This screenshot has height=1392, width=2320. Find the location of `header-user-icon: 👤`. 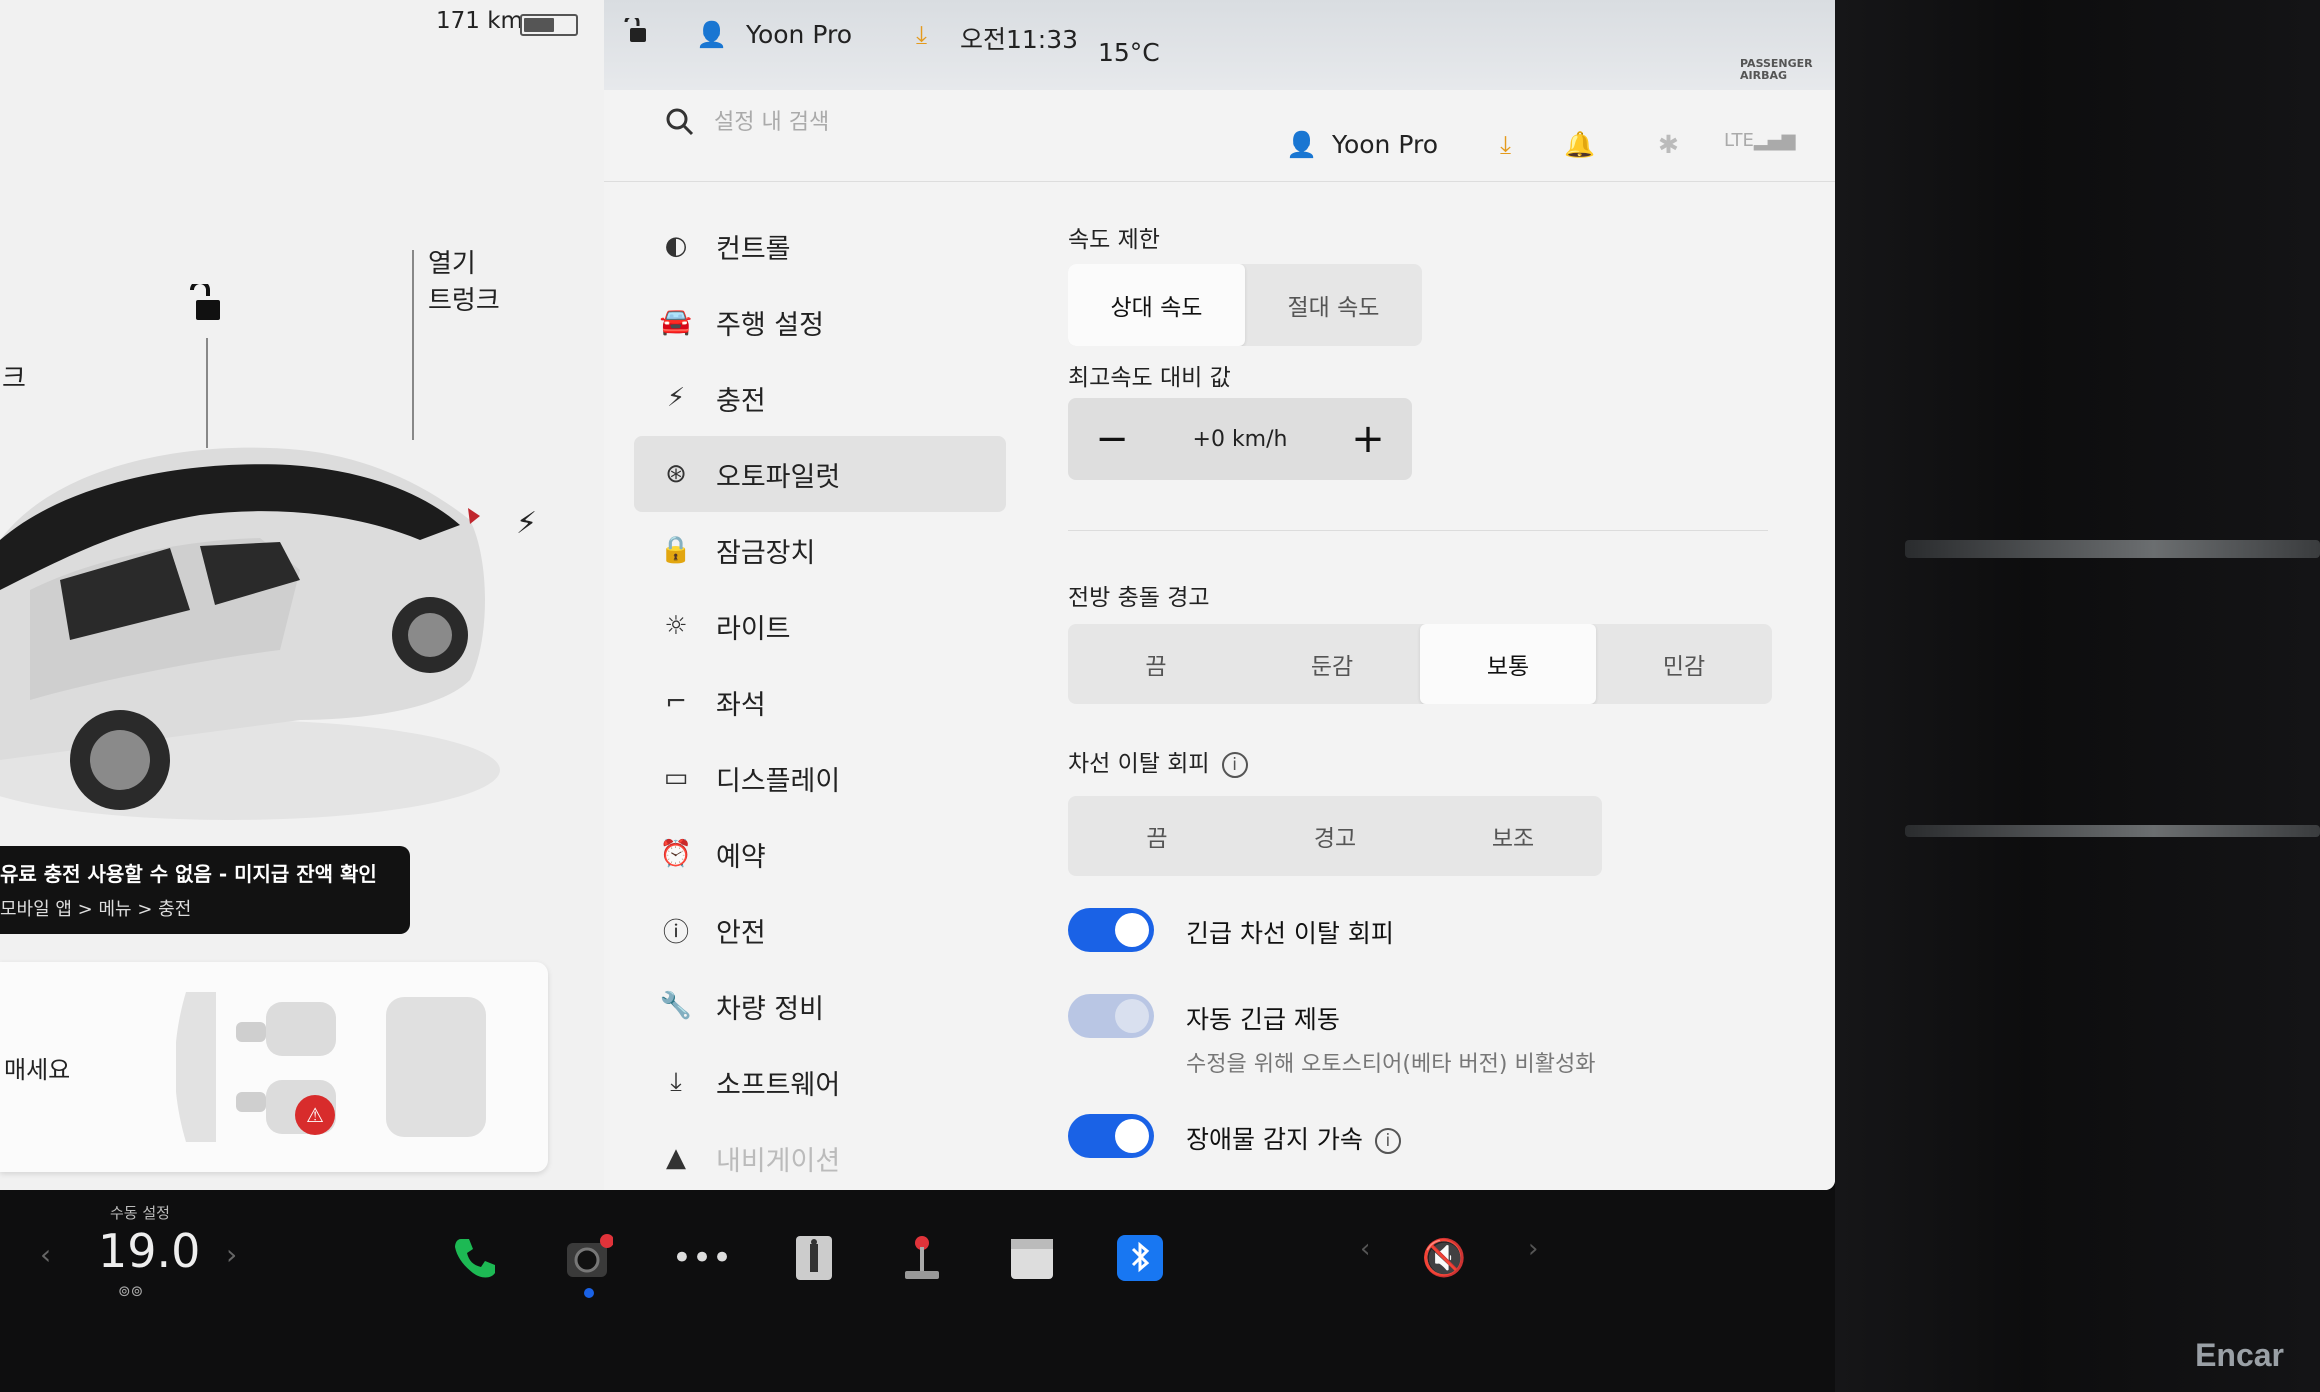

header-user-icon: 👤 is located at coordinates (1301, 145).